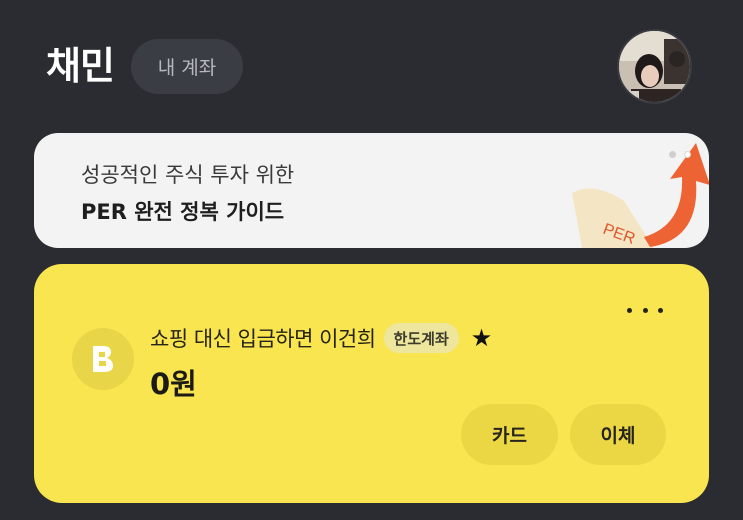 The image size is (743, 520). What do you see at coordinates (421, 338) in the screenshot?
I see `account-limit-badge: 한도계좌` at bounding box center [421, 338].